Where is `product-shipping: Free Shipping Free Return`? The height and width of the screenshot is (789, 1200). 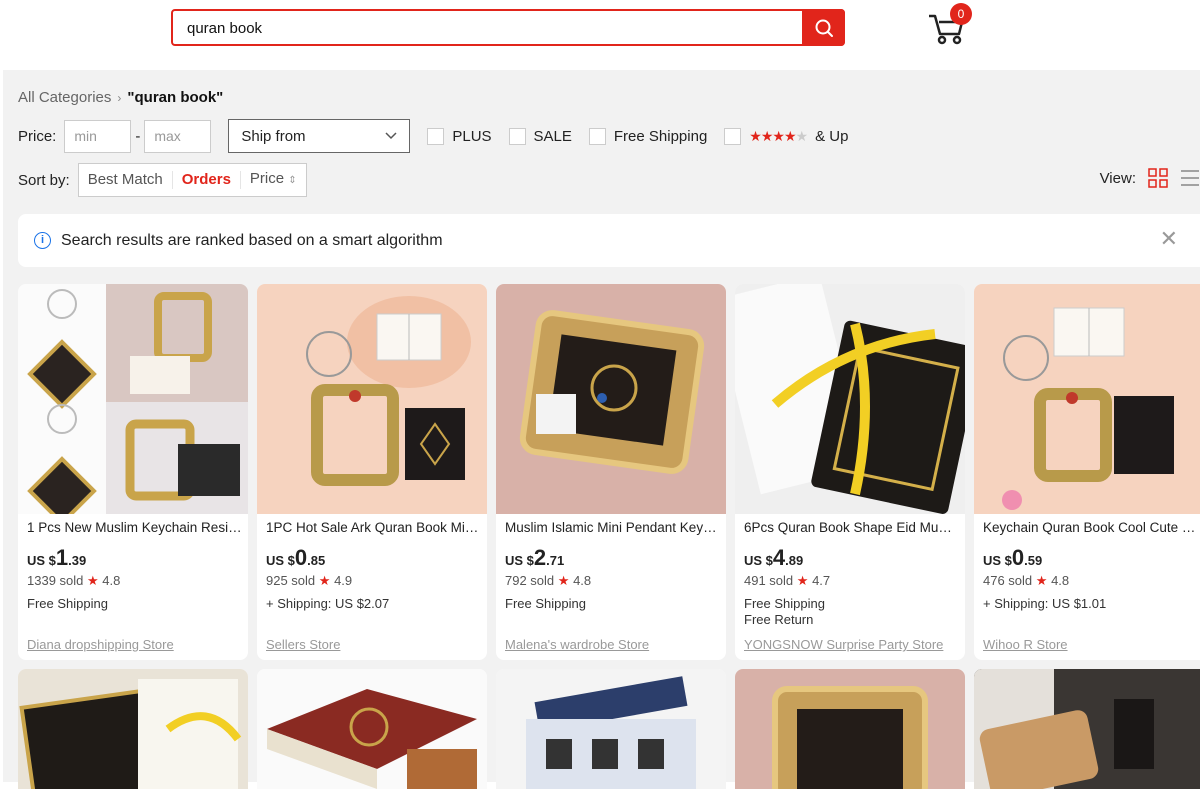 product-shipping: Free Shipping Free Return is located at coordinates (784, 612).